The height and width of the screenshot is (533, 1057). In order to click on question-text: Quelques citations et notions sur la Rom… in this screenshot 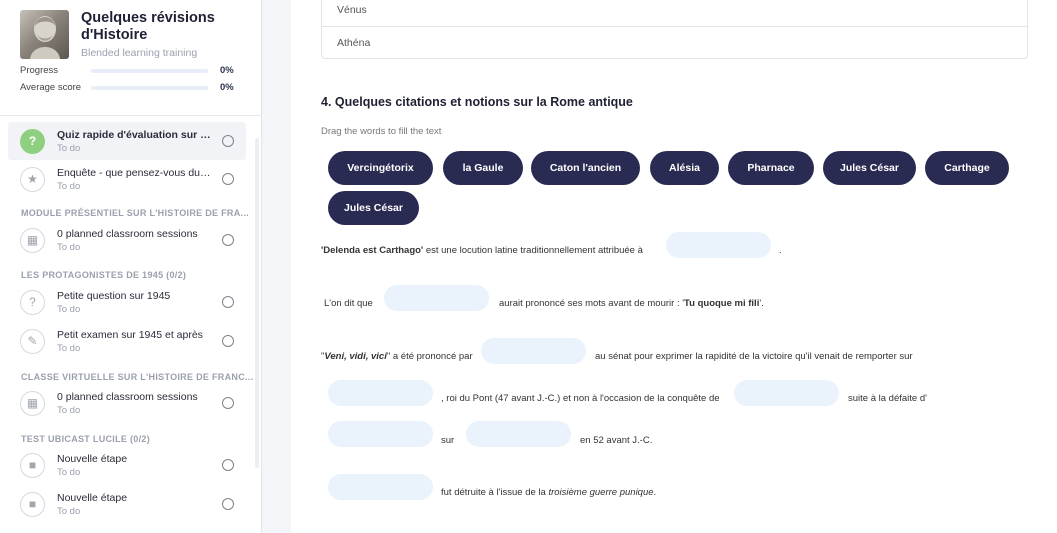, I will do `click(483, 102)`.